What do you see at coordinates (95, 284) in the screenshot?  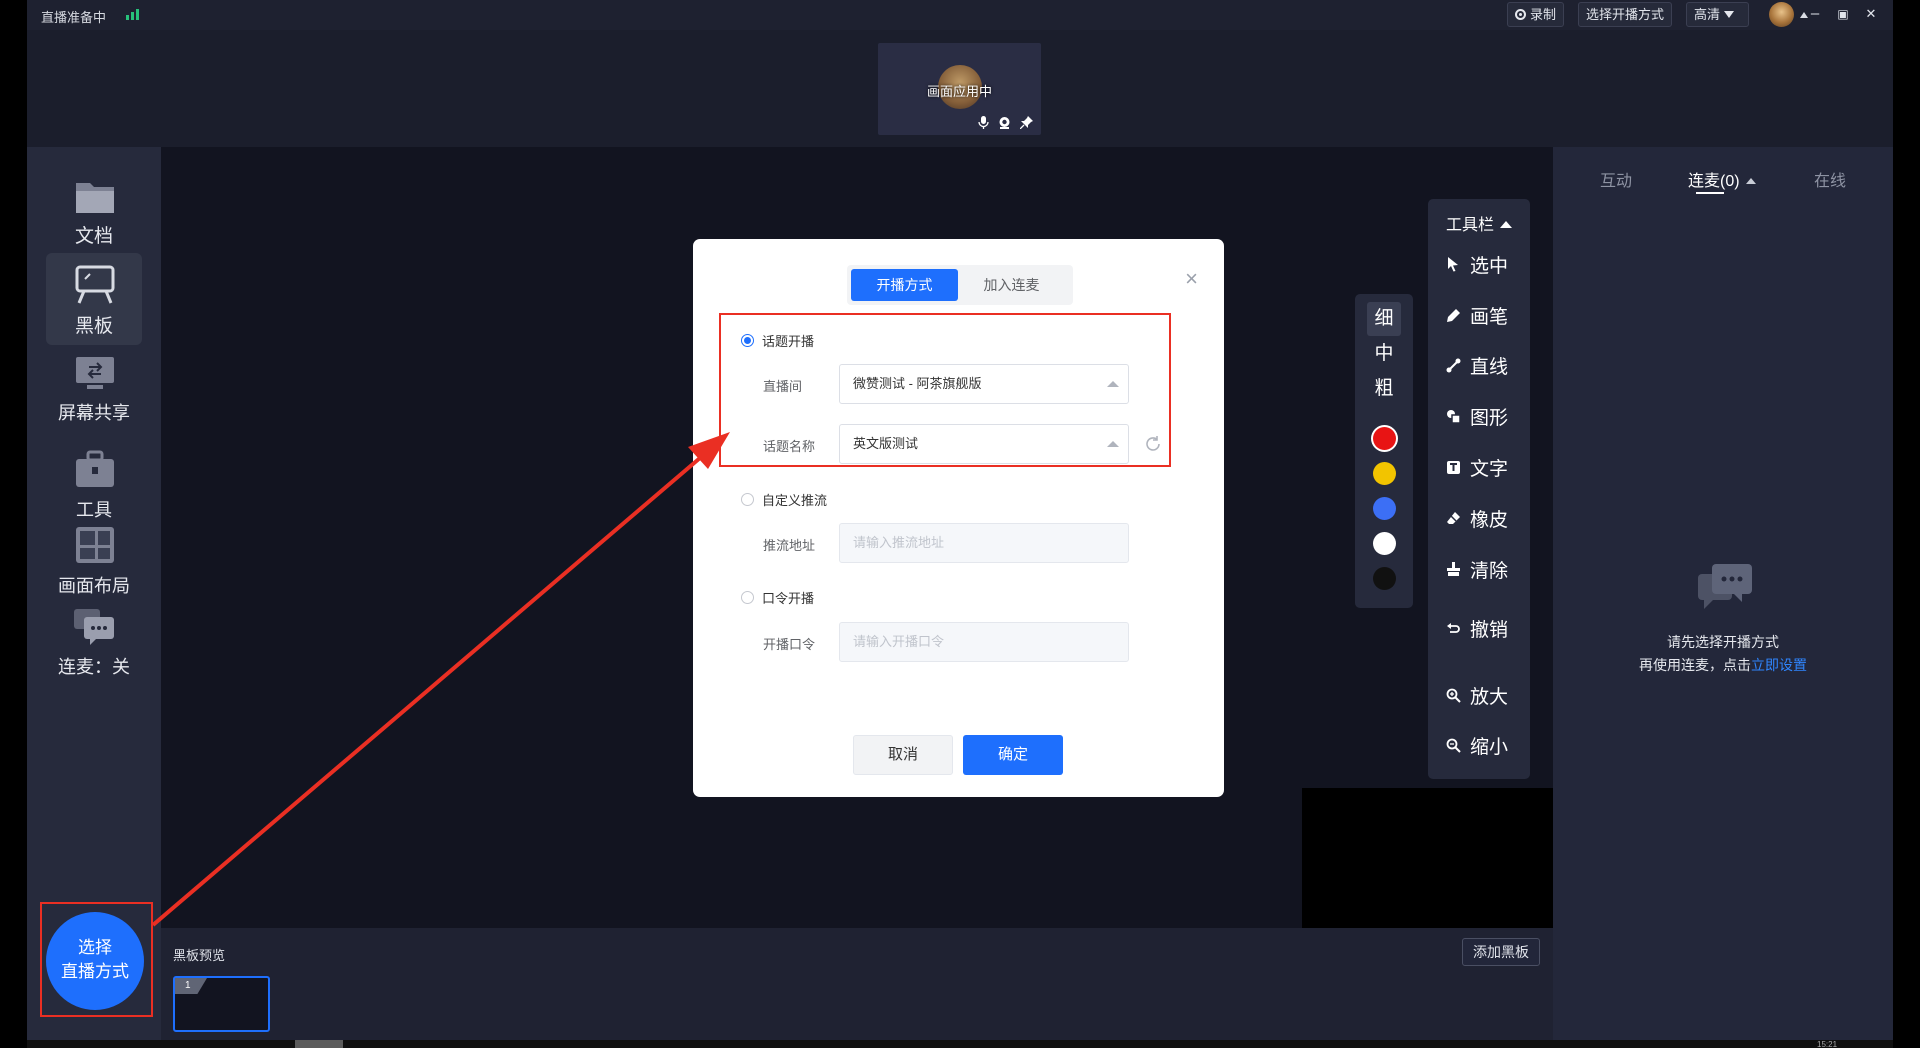 I see `blackboard-icon` at bounding box center [95, 284].